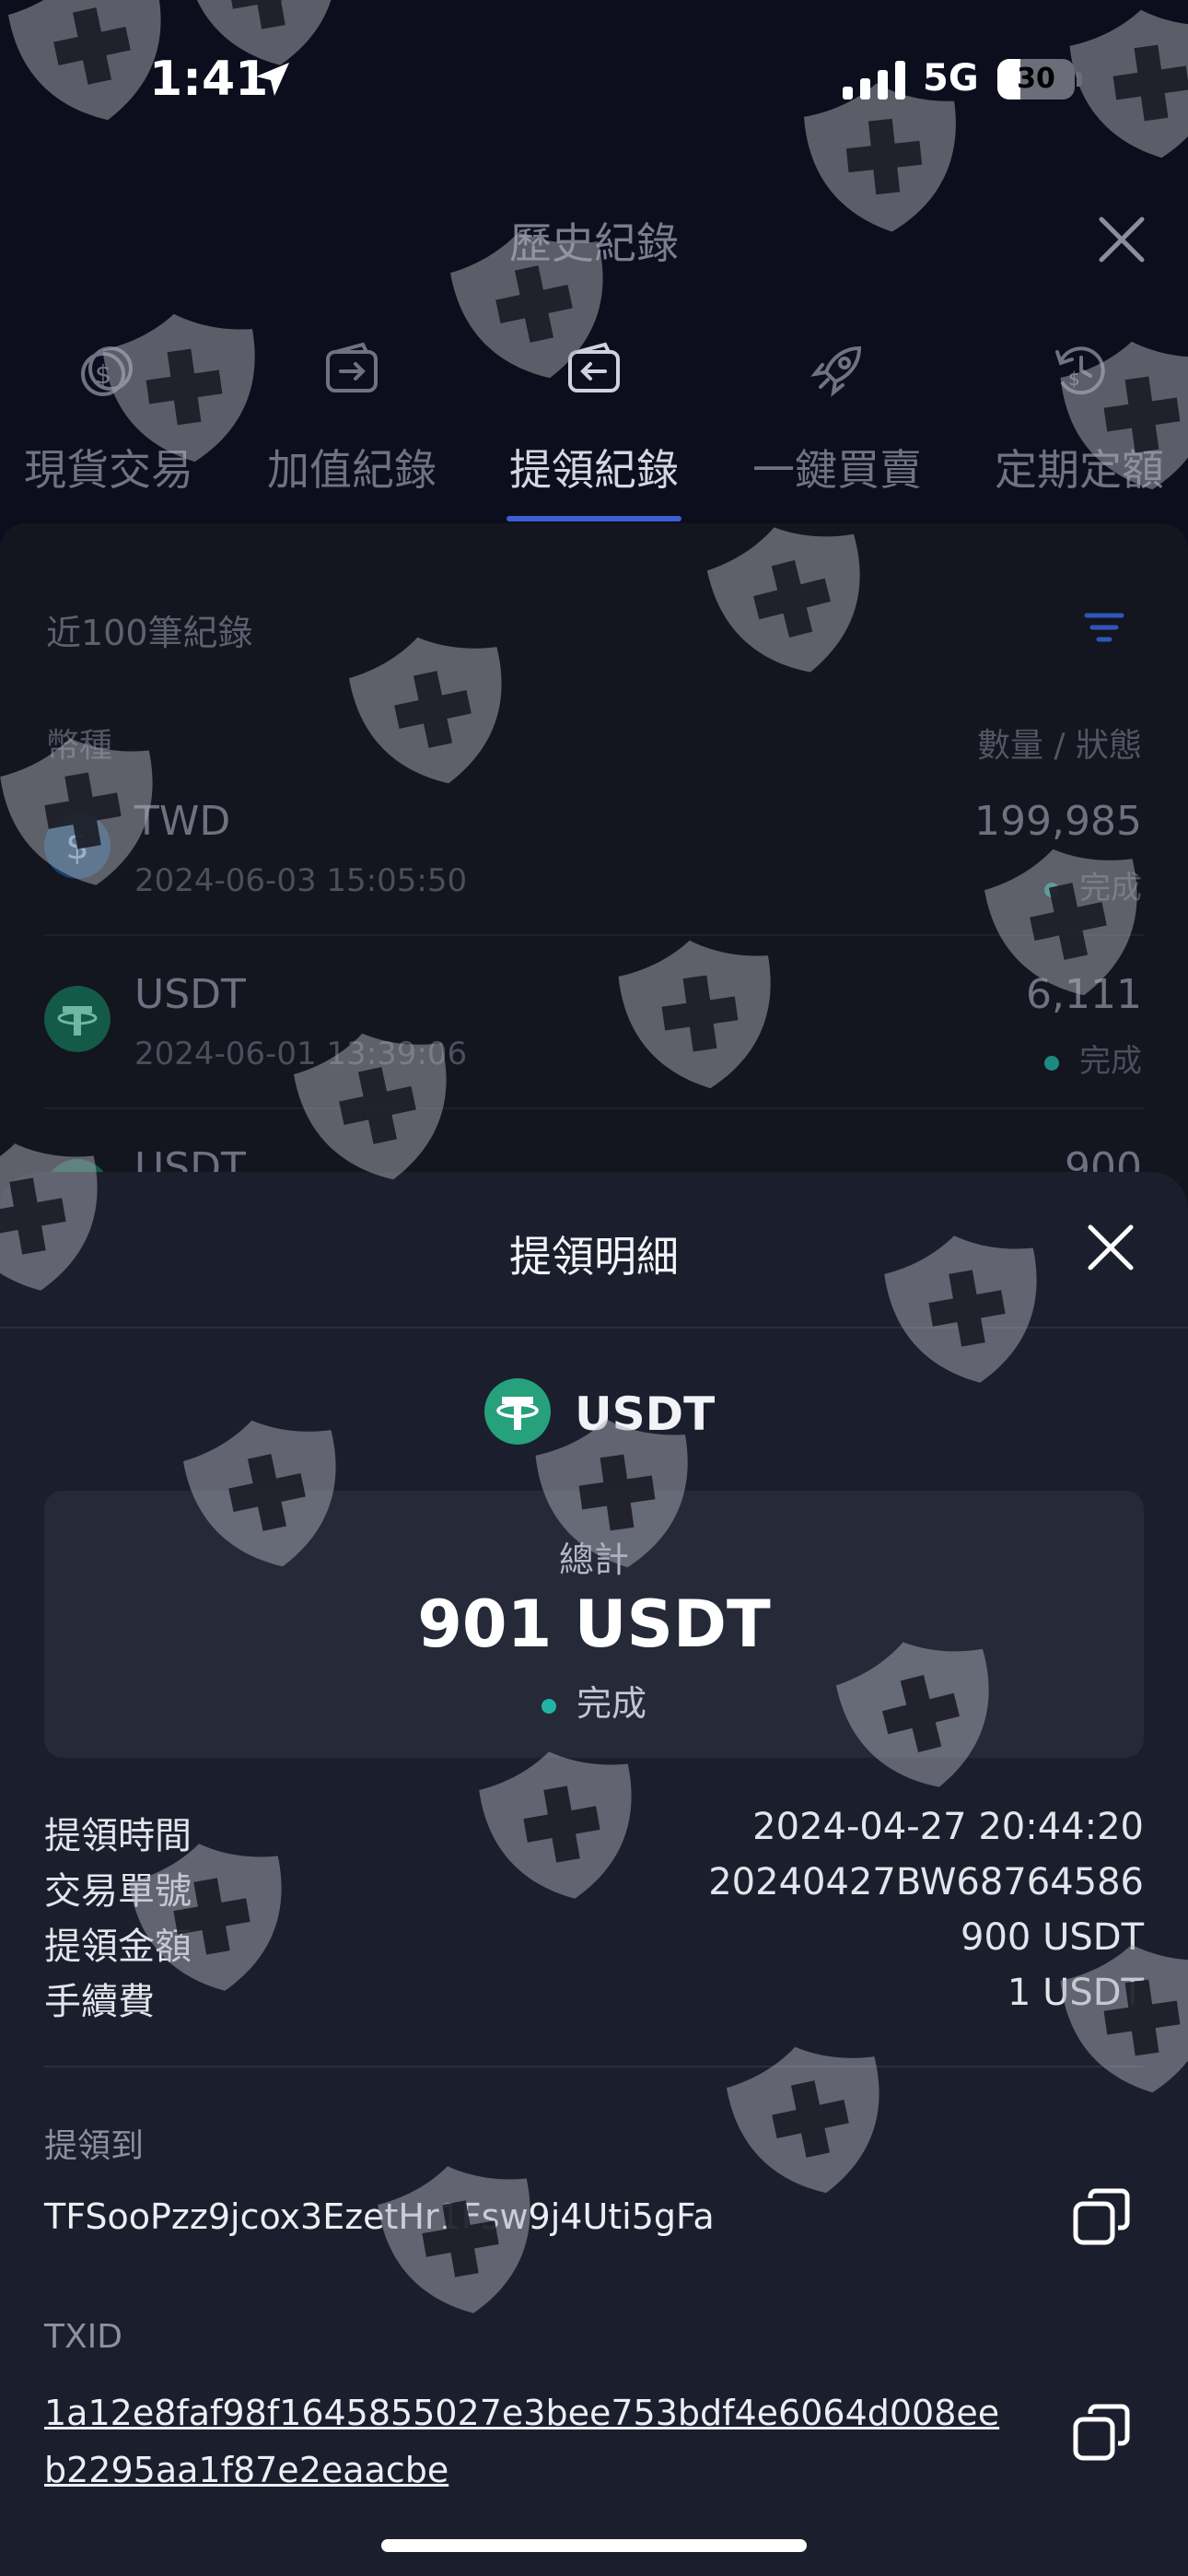 This screenshot has height=2576, width=1188. What do you see at coordinates (926, 1882) in the screenshot?
I see `detail-value: 20240427BW68764586` at bounding box center [926, 1882].